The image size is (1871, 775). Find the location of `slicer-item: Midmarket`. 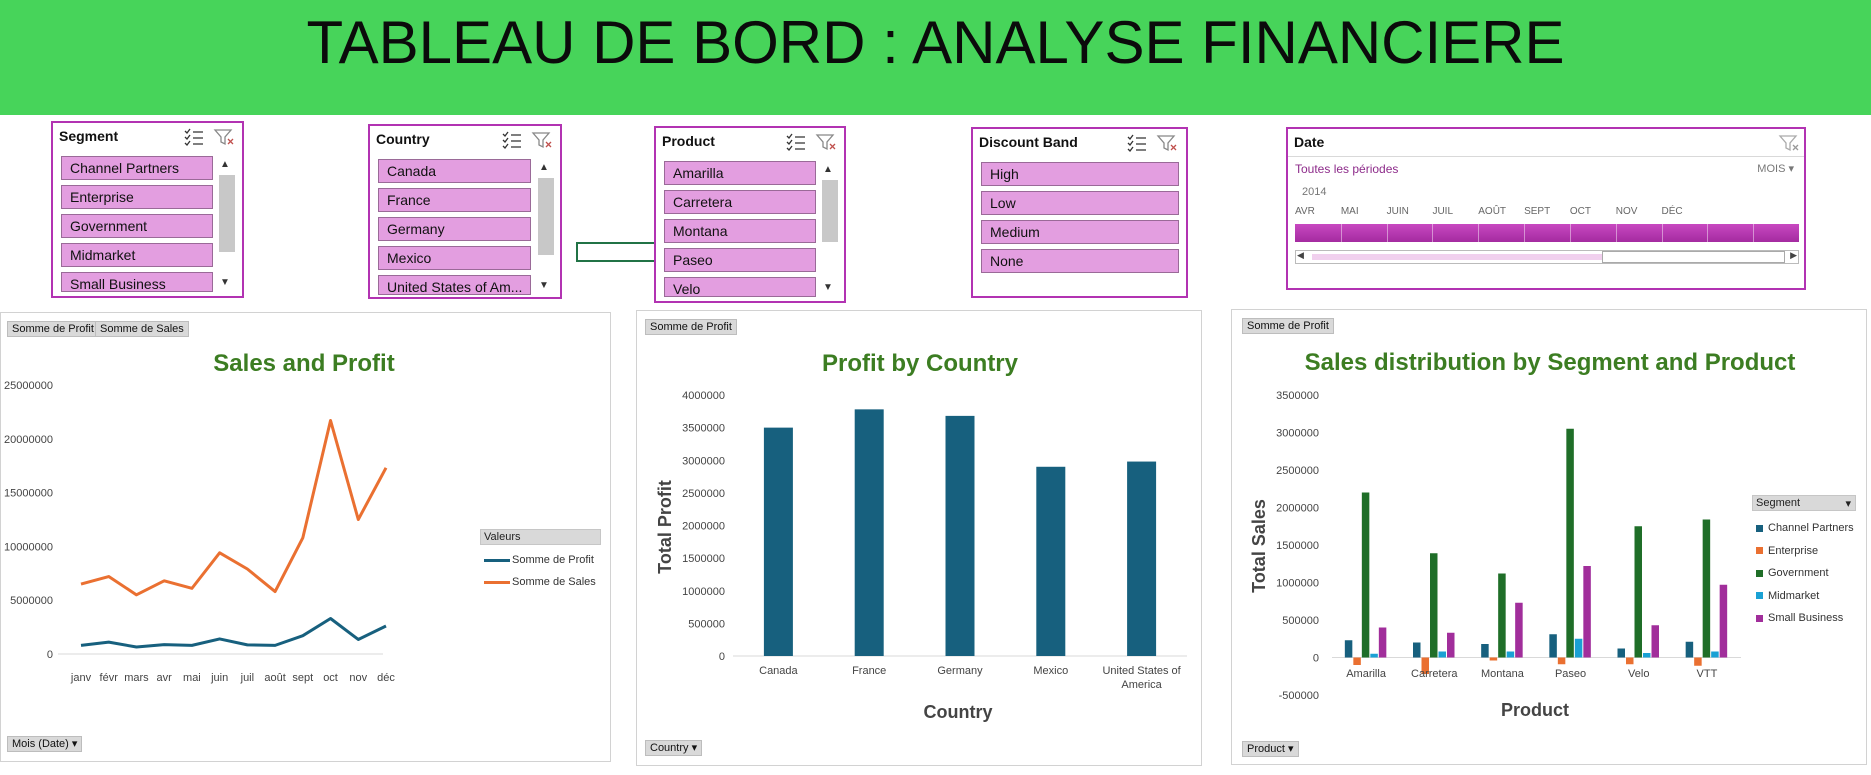

slicer-item: Midmarket is located at coordinates (137, 255).